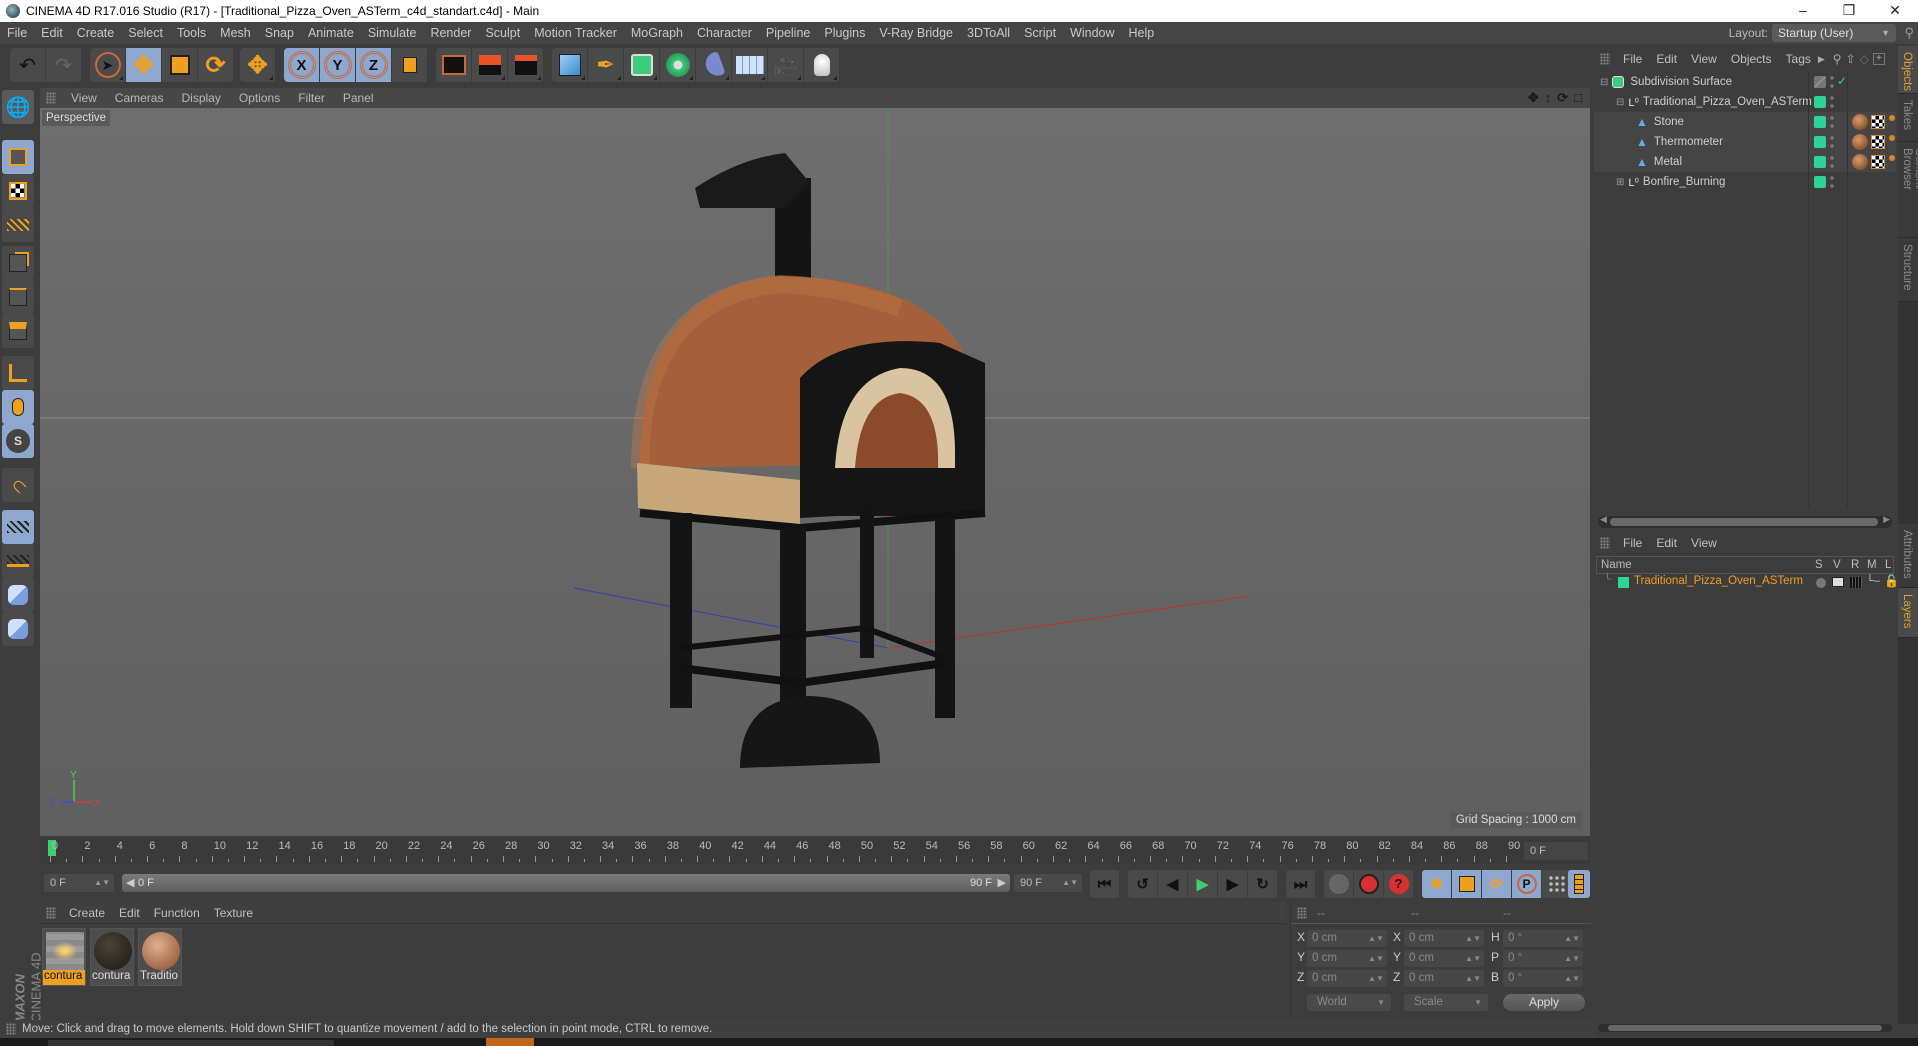  I want to click on menu-motion-tracker: Motion Tracker, so click(575, 33).